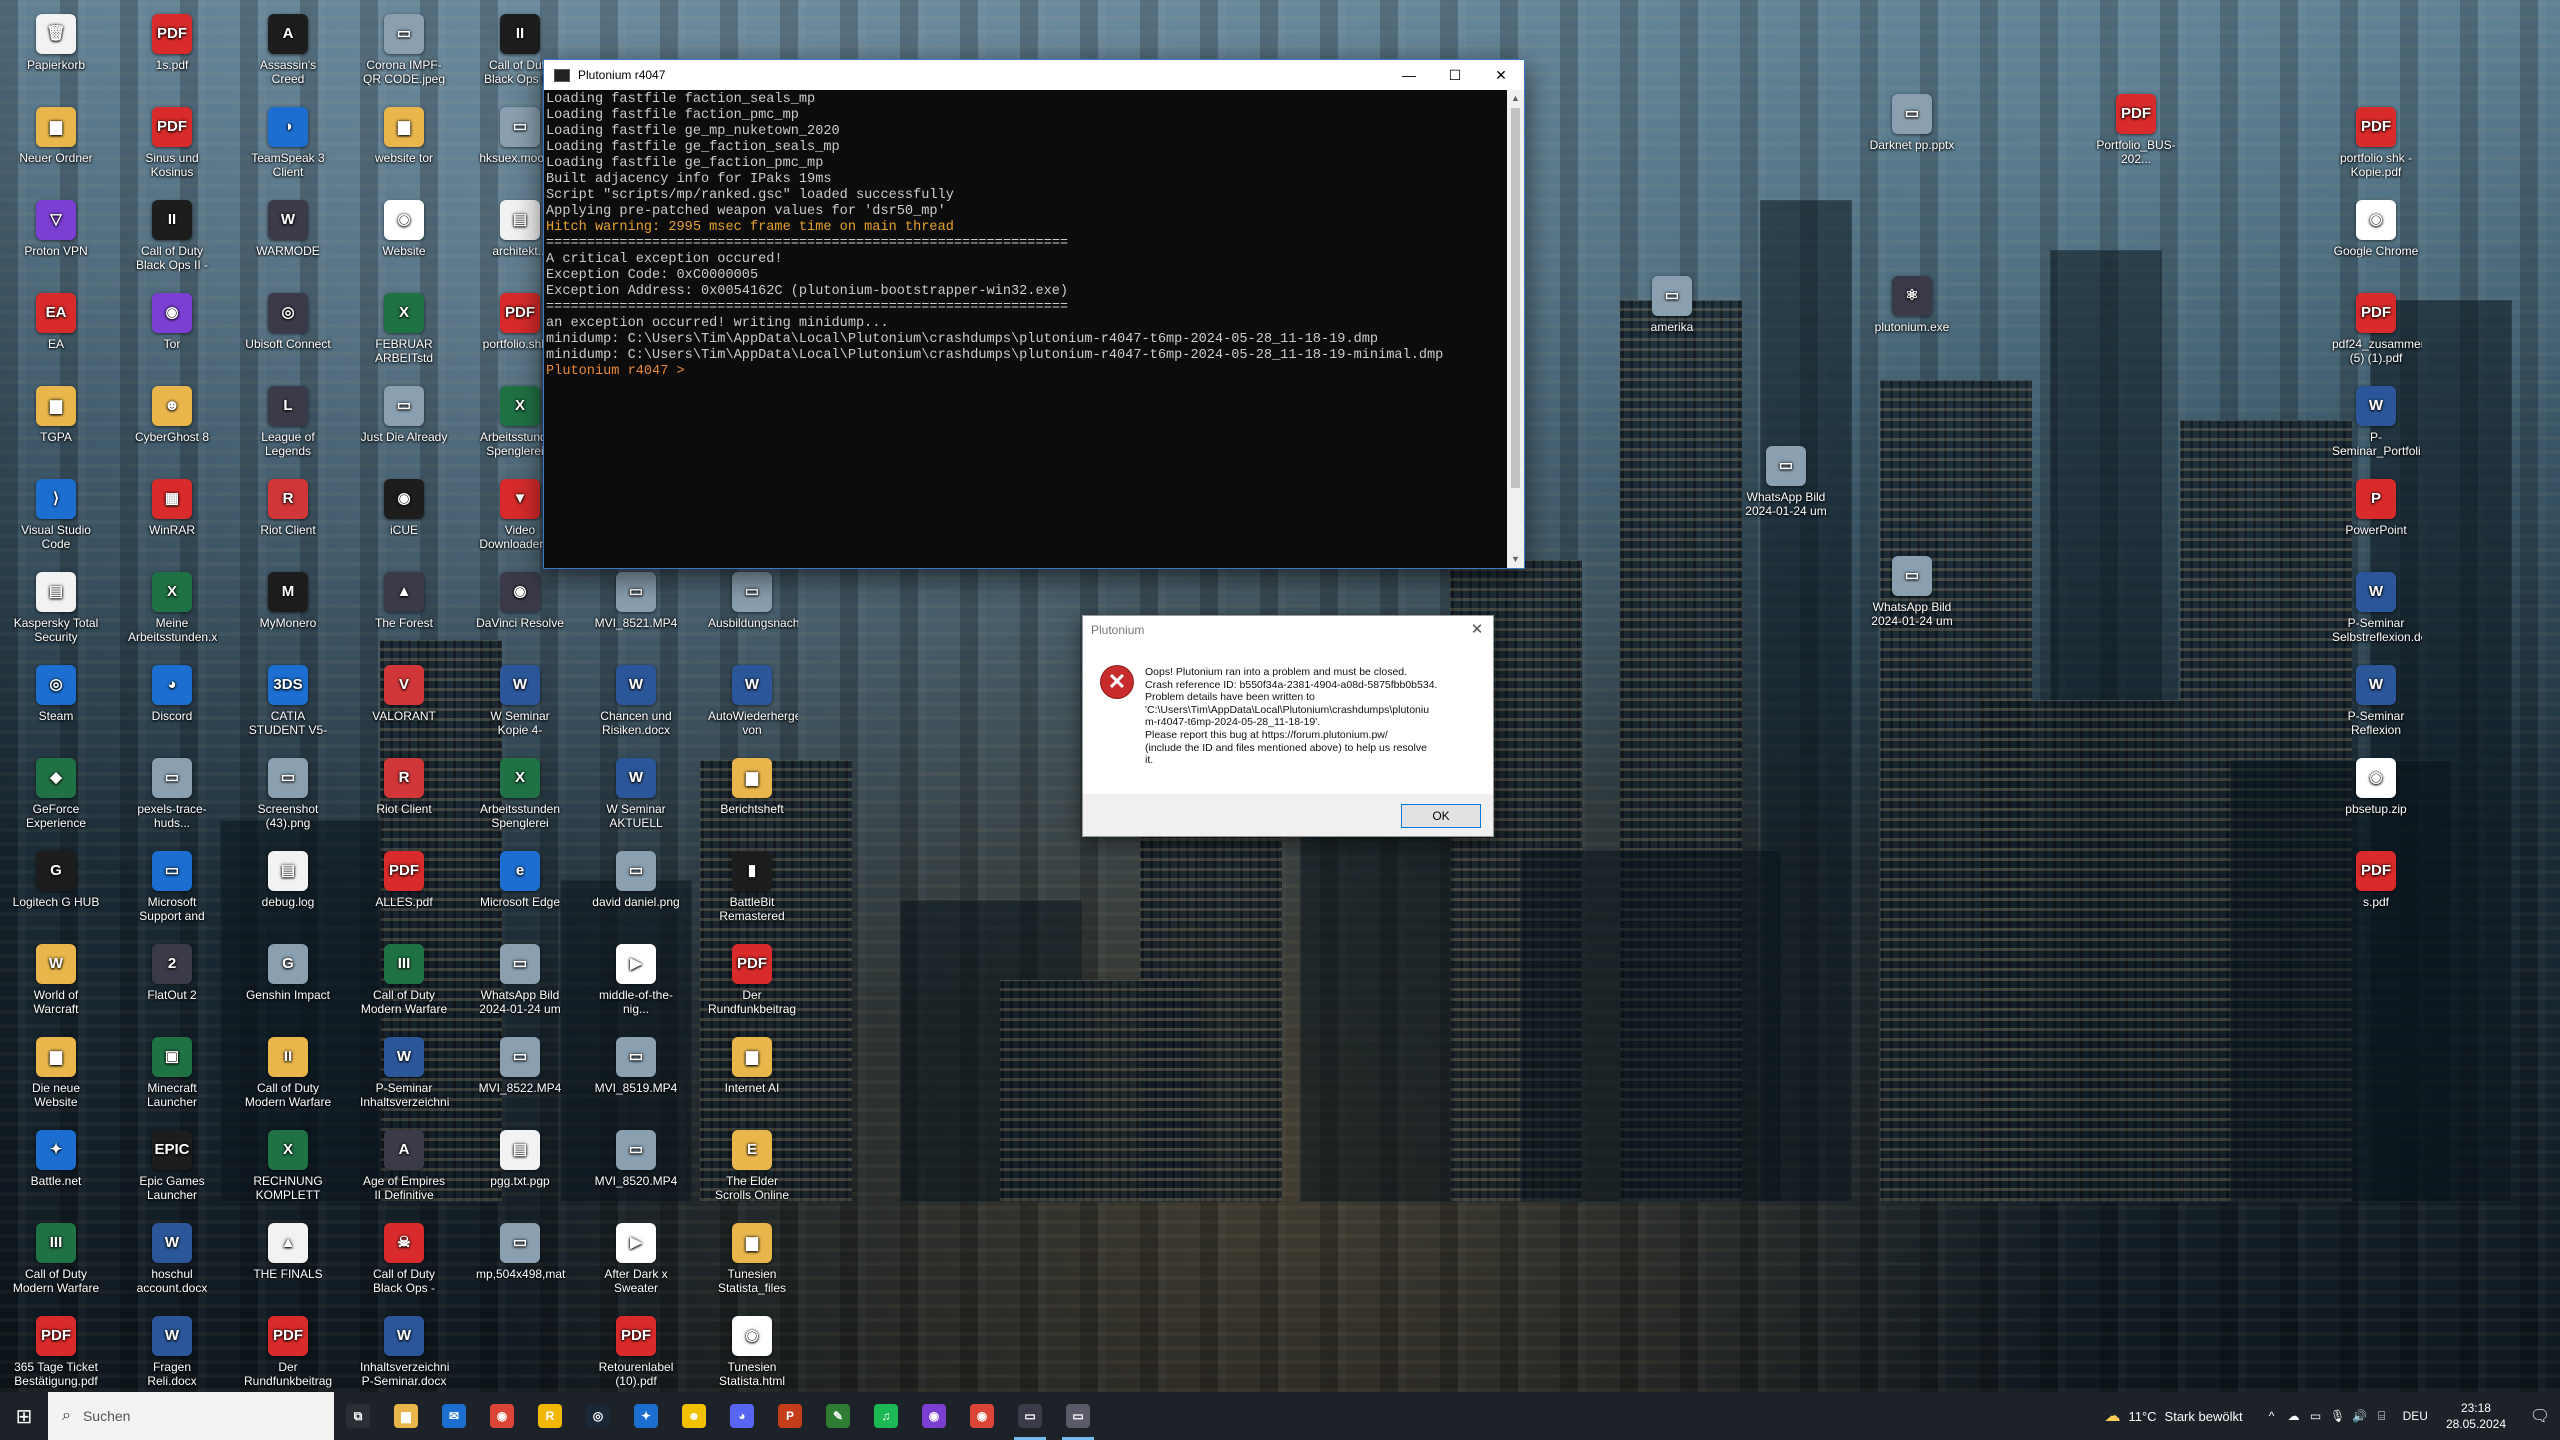 The width and height of the screenshot is (2560, 1440). What do you see at coordinates (2294, 1416) in the screenshot?
I see `onedrive-icon: ☁` at bounding box center [2294, 1416].